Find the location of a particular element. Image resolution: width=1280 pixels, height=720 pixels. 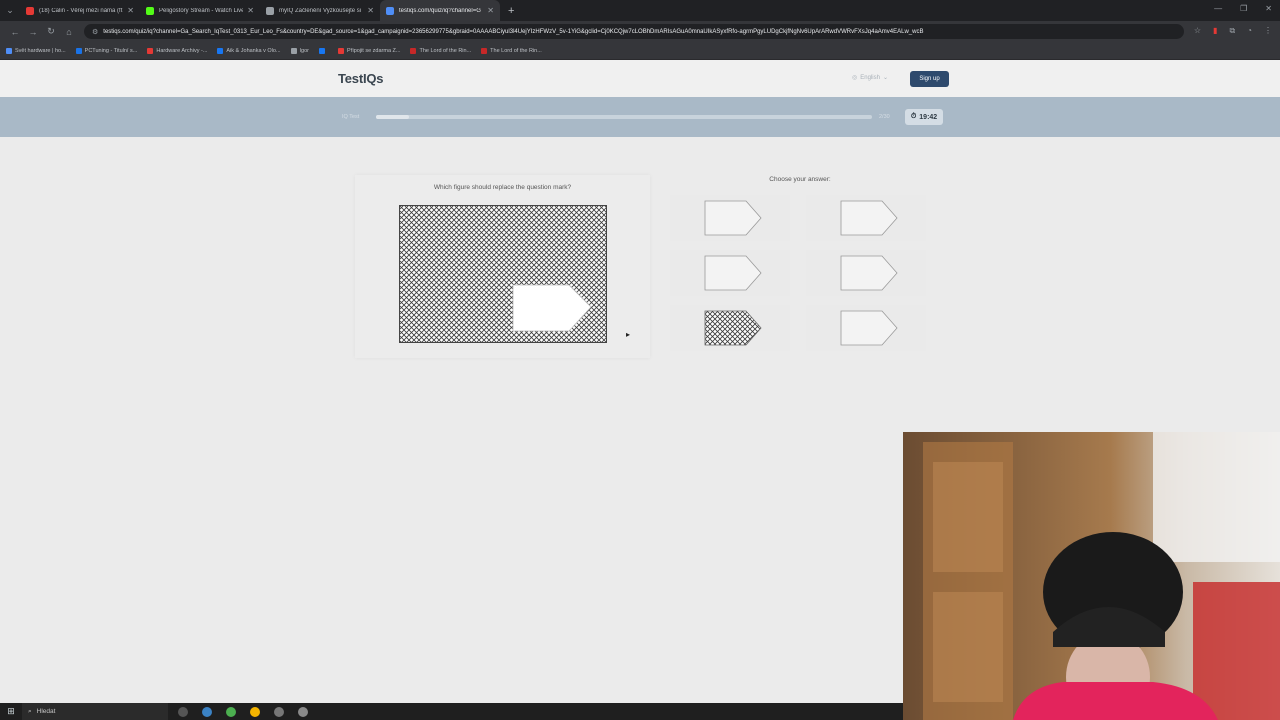

globe-icon: ◎ is located at coordinates (855, 78).